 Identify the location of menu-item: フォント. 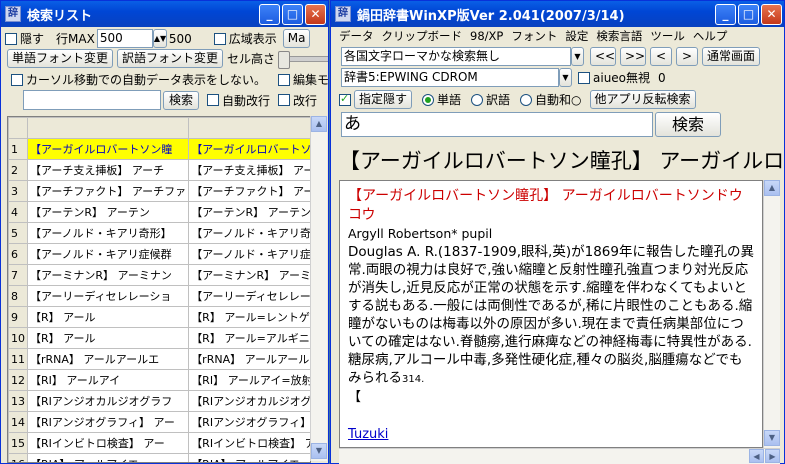
(534, 36).